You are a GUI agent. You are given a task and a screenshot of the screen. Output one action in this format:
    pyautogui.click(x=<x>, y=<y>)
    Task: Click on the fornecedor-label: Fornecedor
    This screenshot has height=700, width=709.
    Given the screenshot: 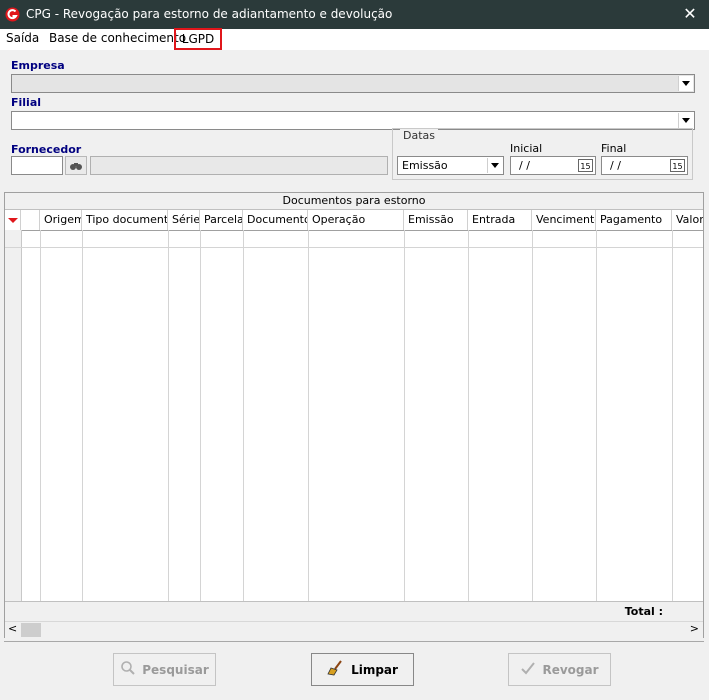 What is the action you would take?
    pyautogui.click(x=46, y=149)
    